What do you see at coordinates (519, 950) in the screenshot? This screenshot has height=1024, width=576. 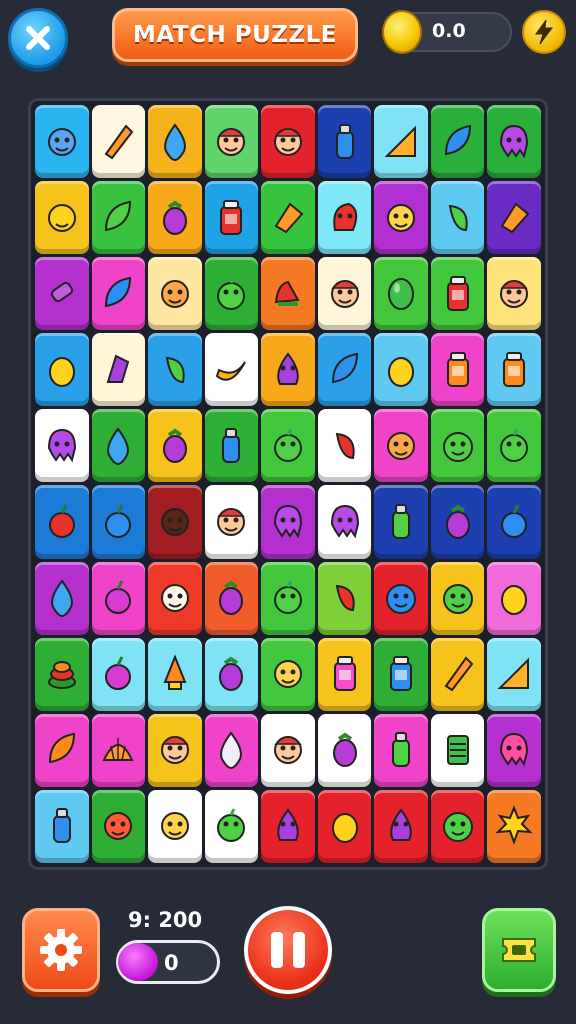 I see `ticket-button` at bounding box center [519, 950].